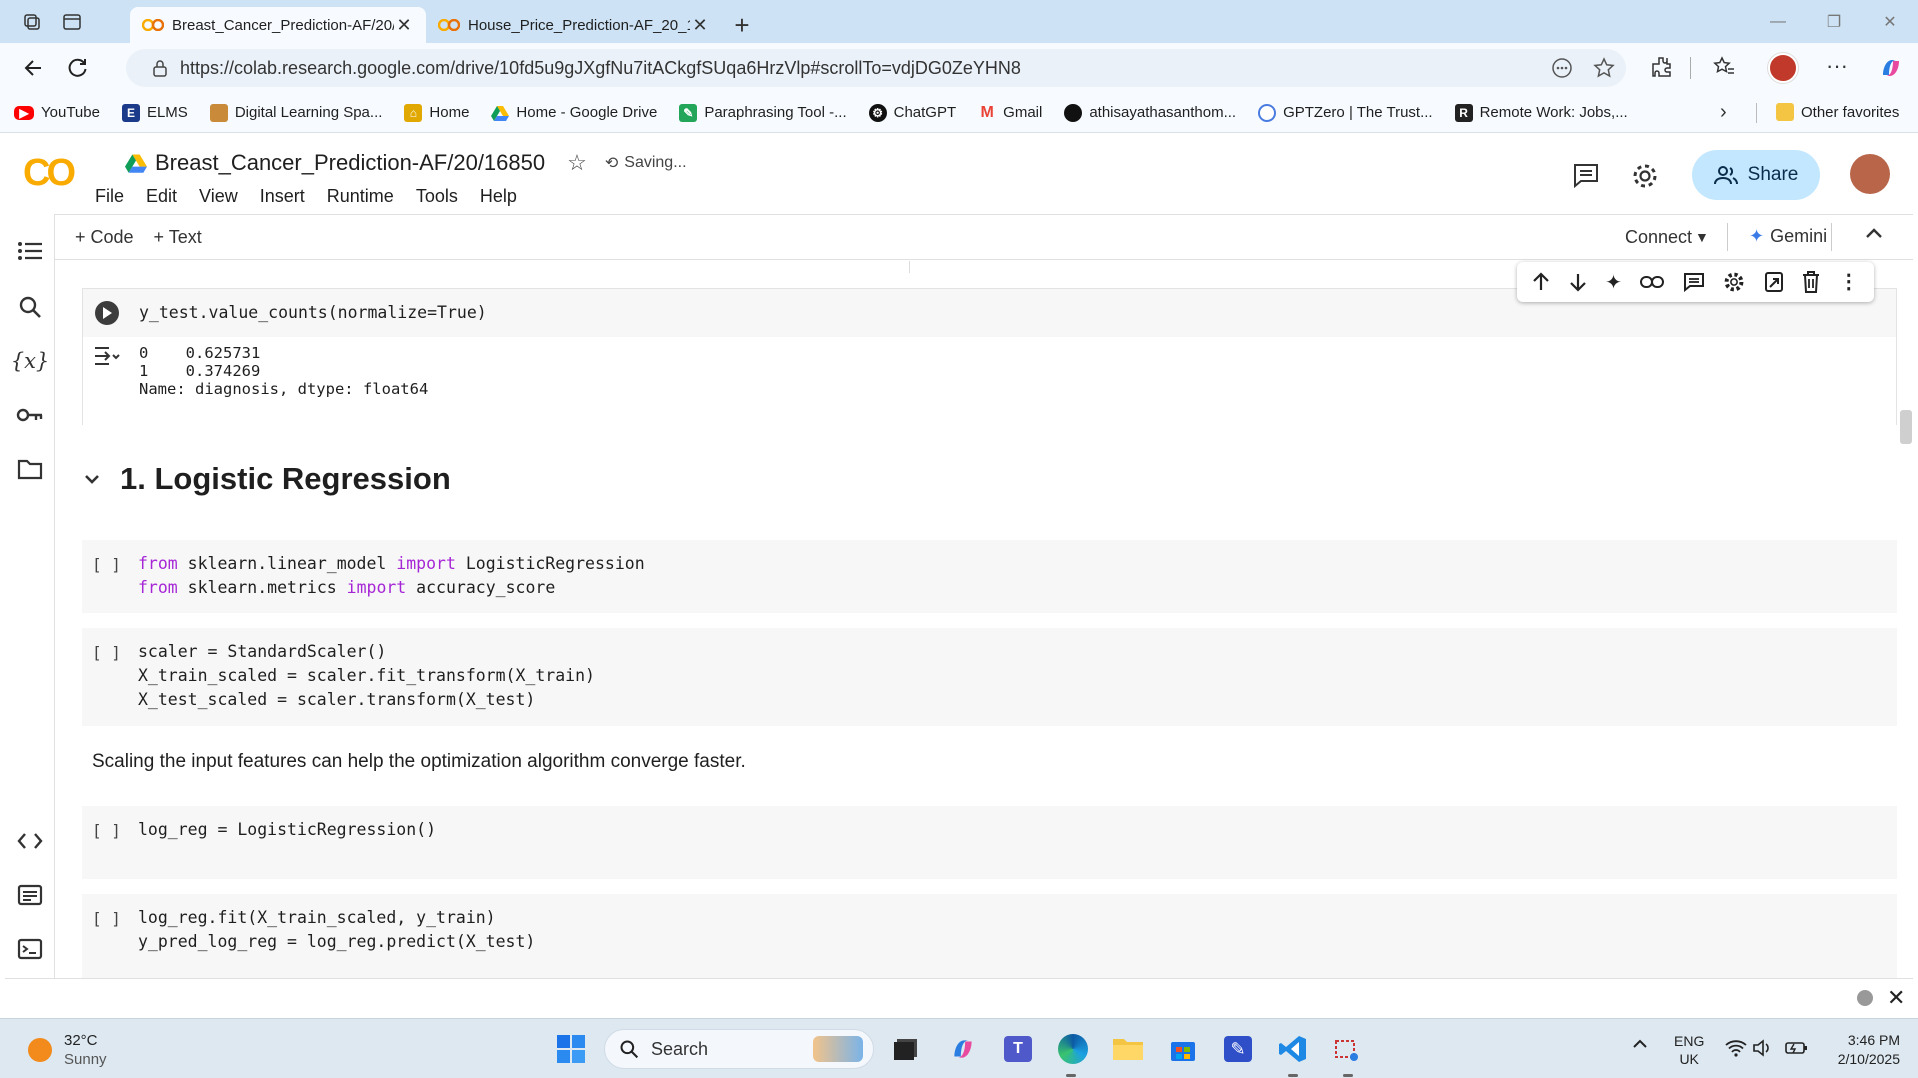  What do you see at coordinates (742, 25) in the screenshot?
I see `new-tab-button: +` at bounding box center [742, 25].